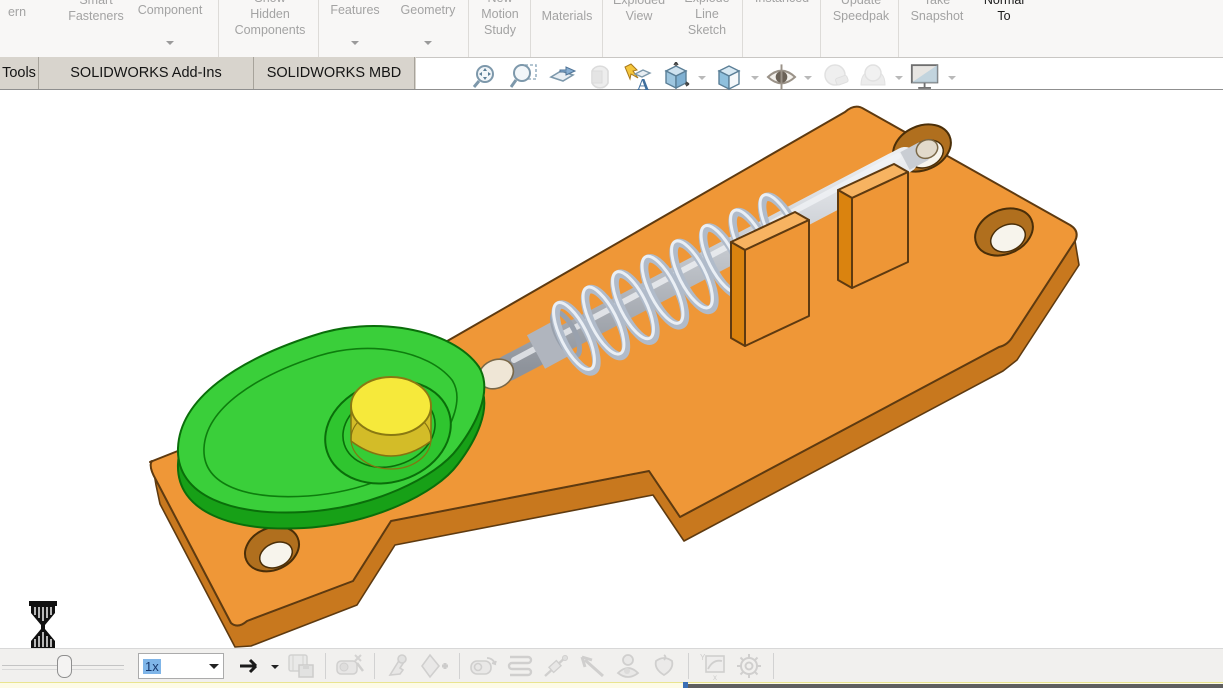 The image size is (1223, 688). I want to click on hide-show-items-icon, so click(781, 77).